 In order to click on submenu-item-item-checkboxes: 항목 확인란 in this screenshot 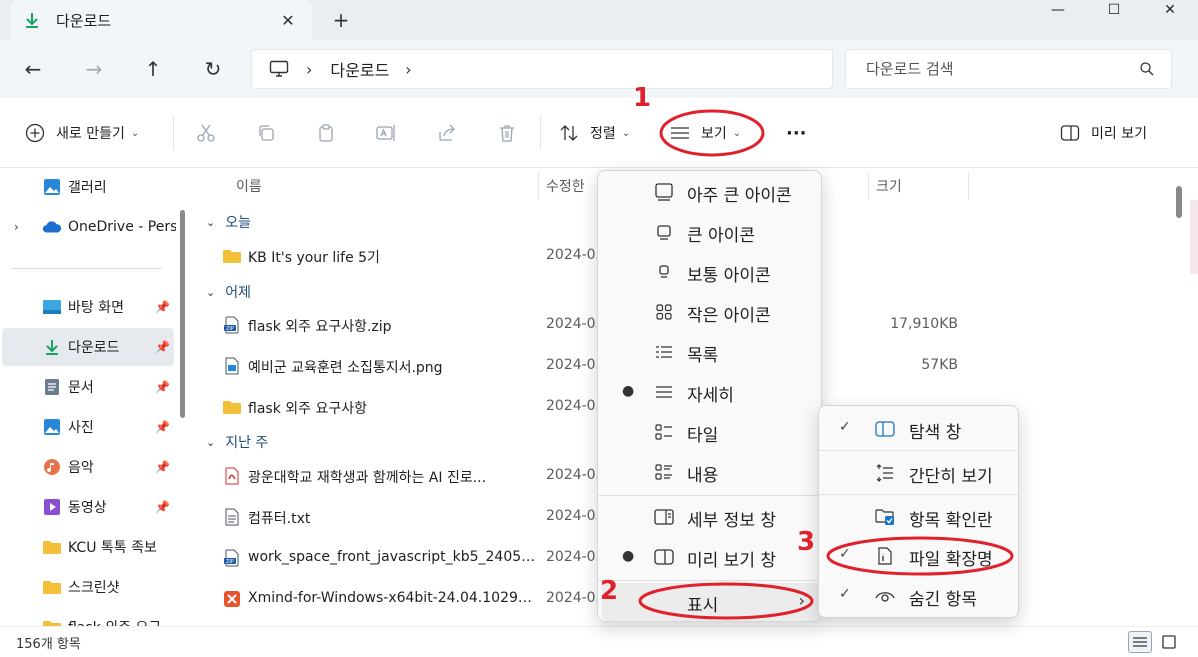, I will do `click(919, 517)`.